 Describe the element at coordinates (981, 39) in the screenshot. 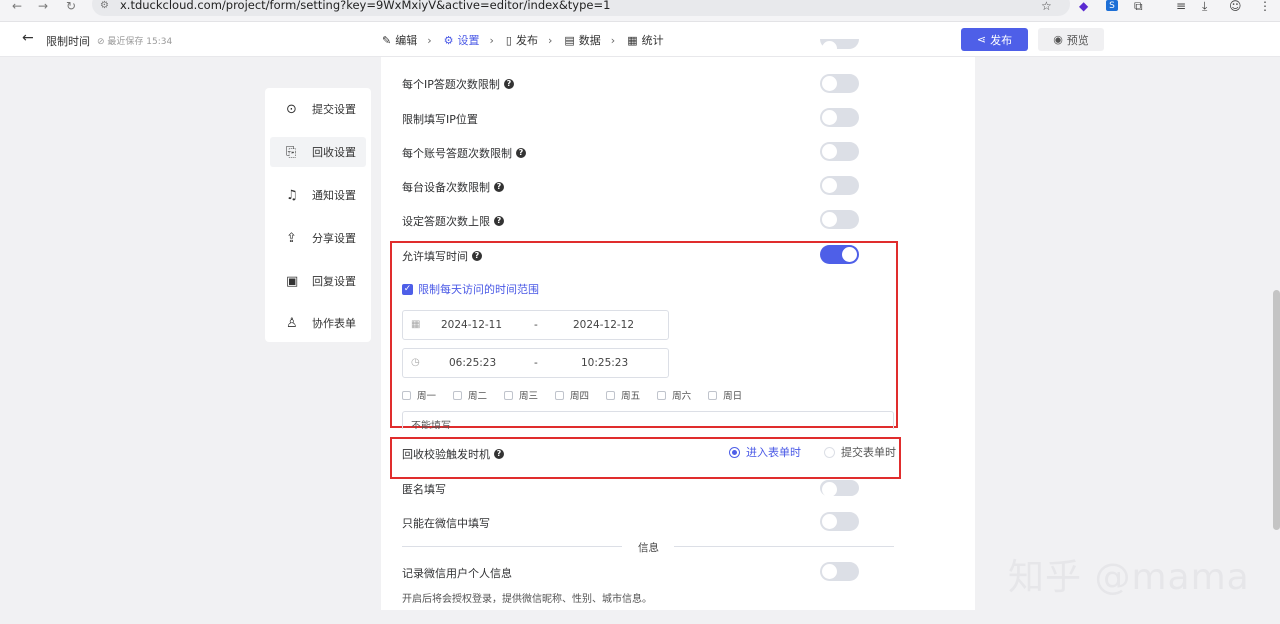

I see `share-icon: ⋖` at that location.